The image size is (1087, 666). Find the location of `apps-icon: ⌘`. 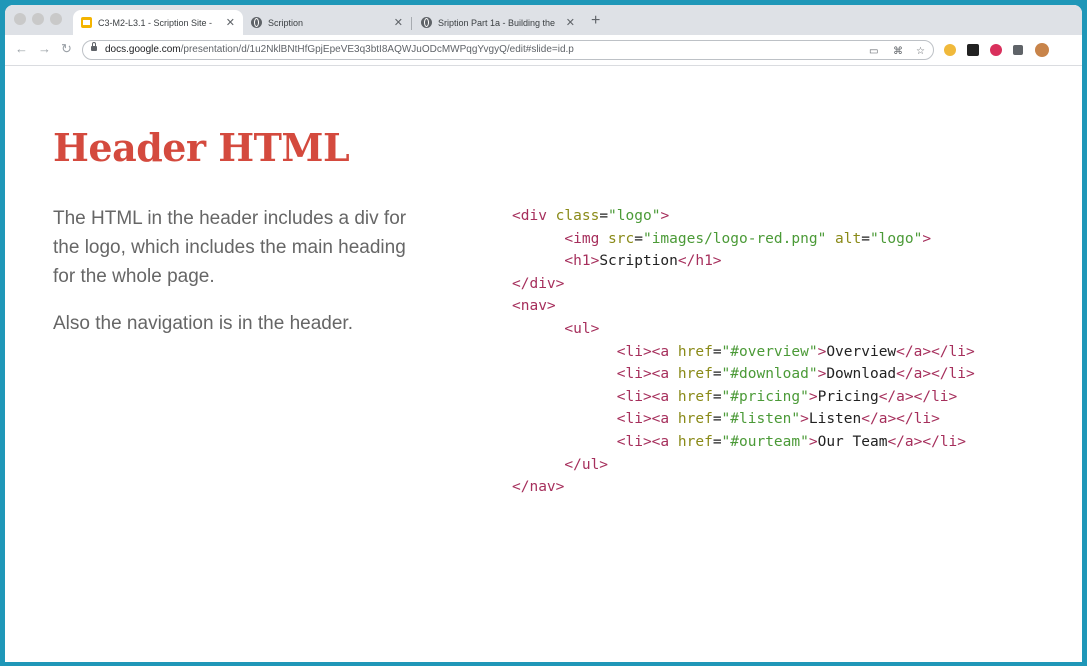

apps-icon: ⌘ is located at coordinates (898, 52).